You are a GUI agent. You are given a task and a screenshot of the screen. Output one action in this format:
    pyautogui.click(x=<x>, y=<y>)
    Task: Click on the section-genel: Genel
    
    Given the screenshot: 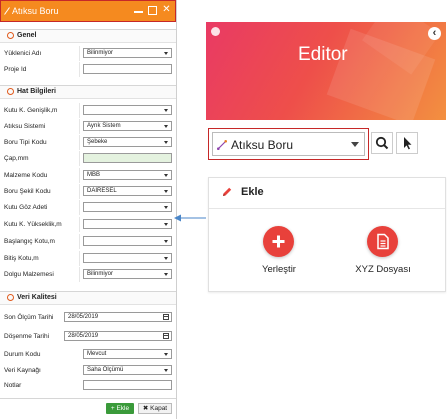 What is the action you would take?
    pyautogui.click(x=88, y=36)
    